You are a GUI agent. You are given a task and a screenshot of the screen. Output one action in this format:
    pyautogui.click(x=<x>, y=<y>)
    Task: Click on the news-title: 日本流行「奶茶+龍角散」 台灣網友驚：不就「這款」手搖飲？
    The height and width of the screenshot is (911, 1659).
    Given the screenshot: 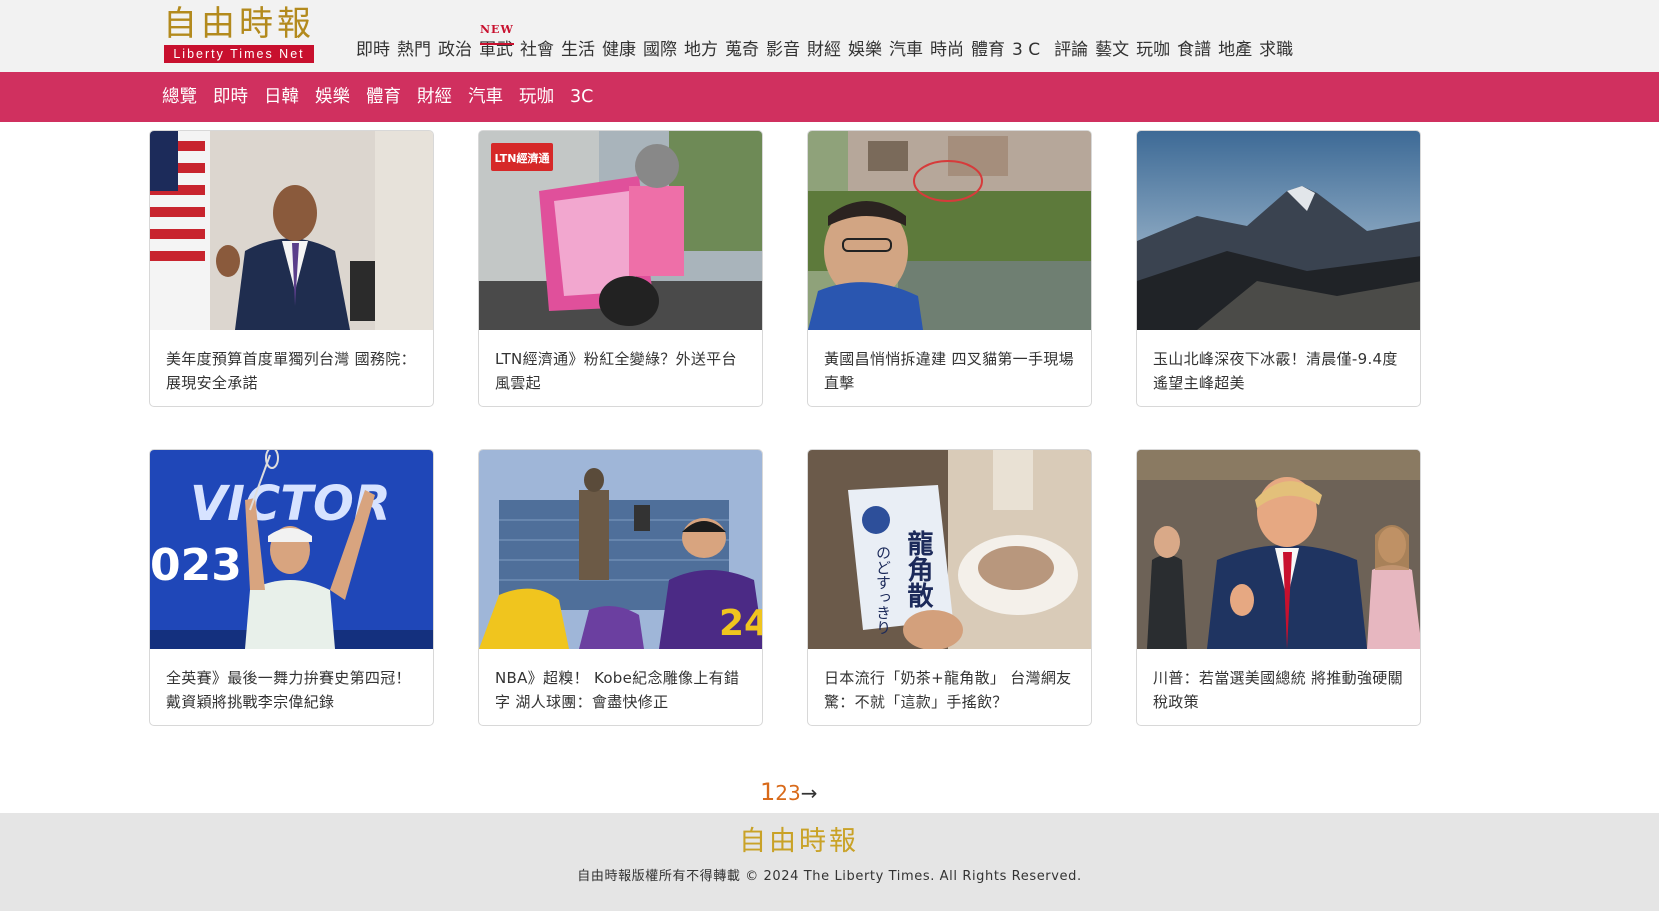 What is the action you would take?
    pyautogui.click(x=948, y=690)
    